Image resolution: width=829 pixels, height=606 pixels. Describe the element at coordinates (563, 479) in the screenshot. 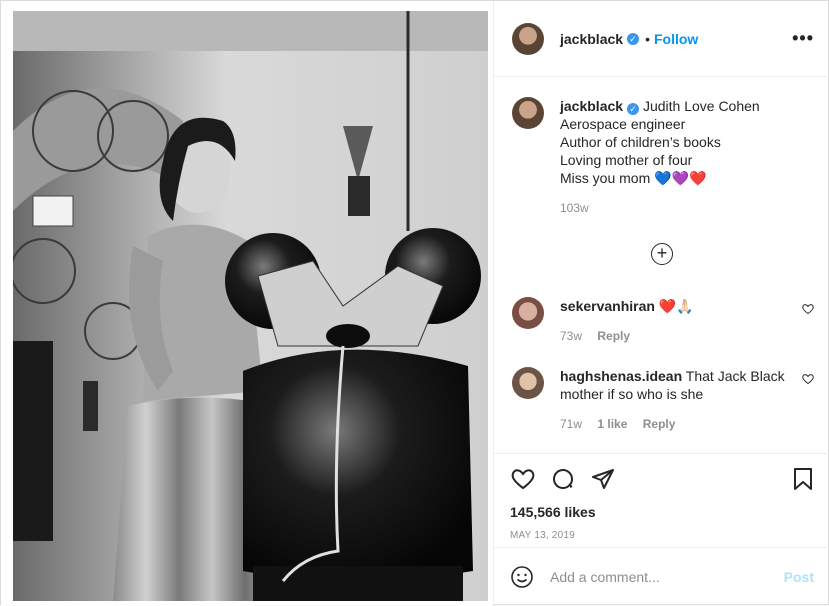

I see `comment-bubble-icon` at that location.